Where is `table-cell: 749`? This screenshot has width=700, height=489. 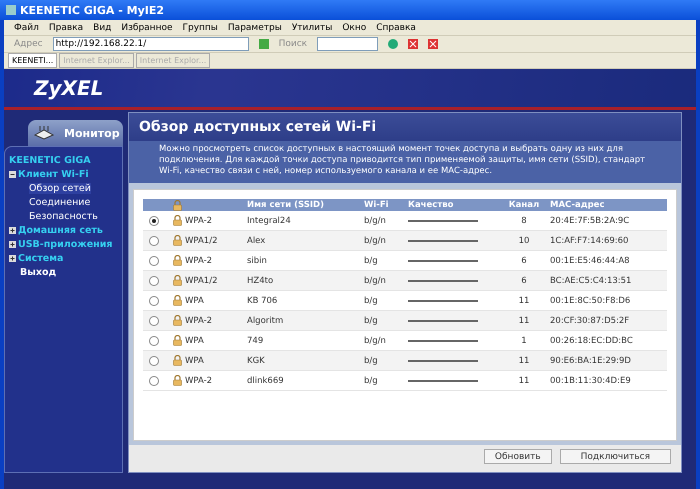 table-cell: 749 is located at coordinates (255, 341).